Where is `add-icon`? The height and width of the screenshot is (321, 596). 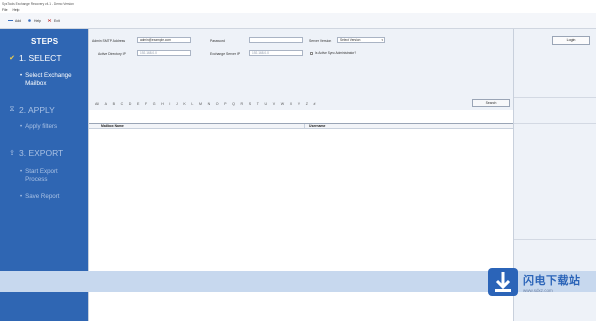
add-icon is located at coordinates (10, 20).